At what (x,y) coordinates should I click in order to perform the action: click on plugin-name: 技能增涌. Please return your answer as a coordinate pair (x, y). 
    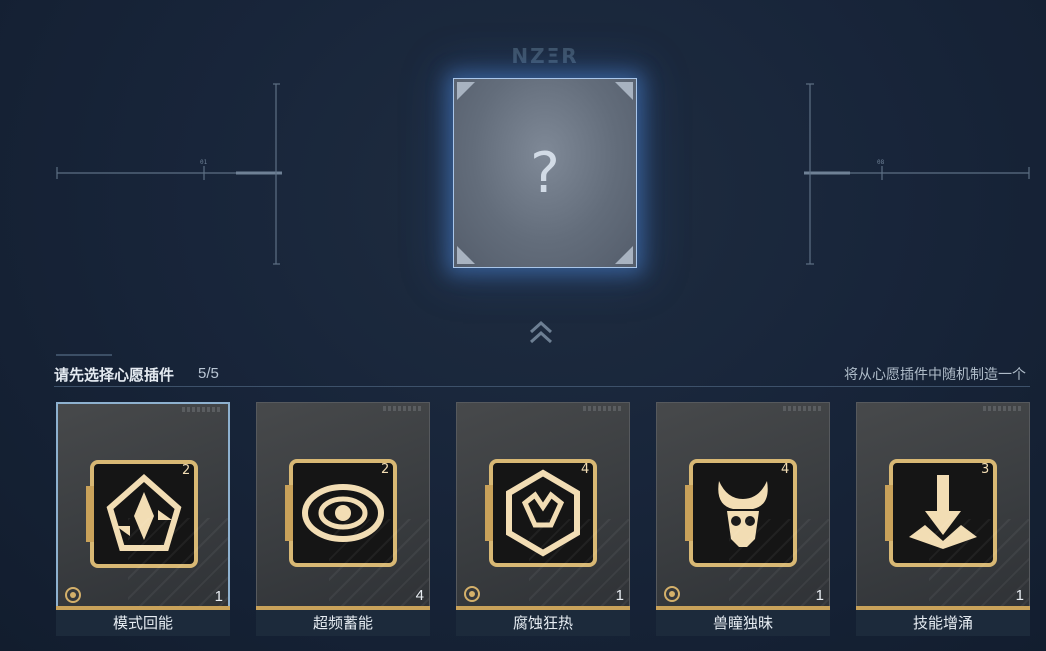
    Looking at the image, I should click on (943, 623).